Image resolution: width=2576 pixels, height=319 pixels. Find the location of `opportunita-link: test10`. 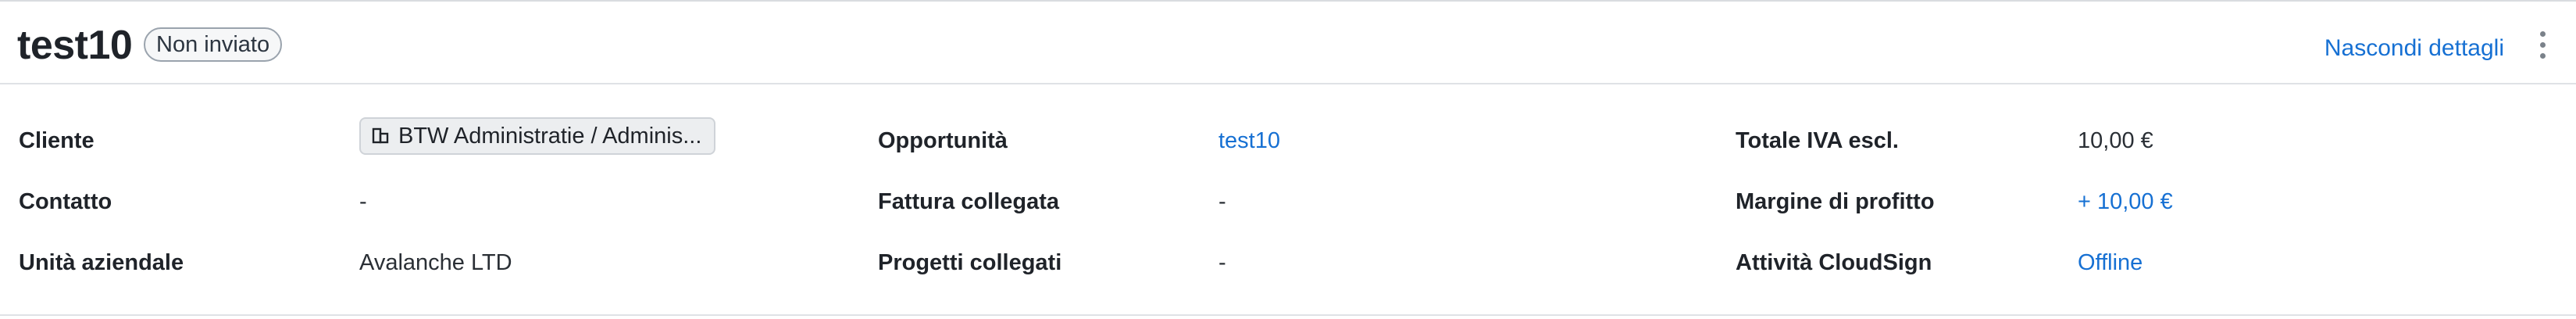

opportunita-link: test10 is located at coordinates (1249, 140).